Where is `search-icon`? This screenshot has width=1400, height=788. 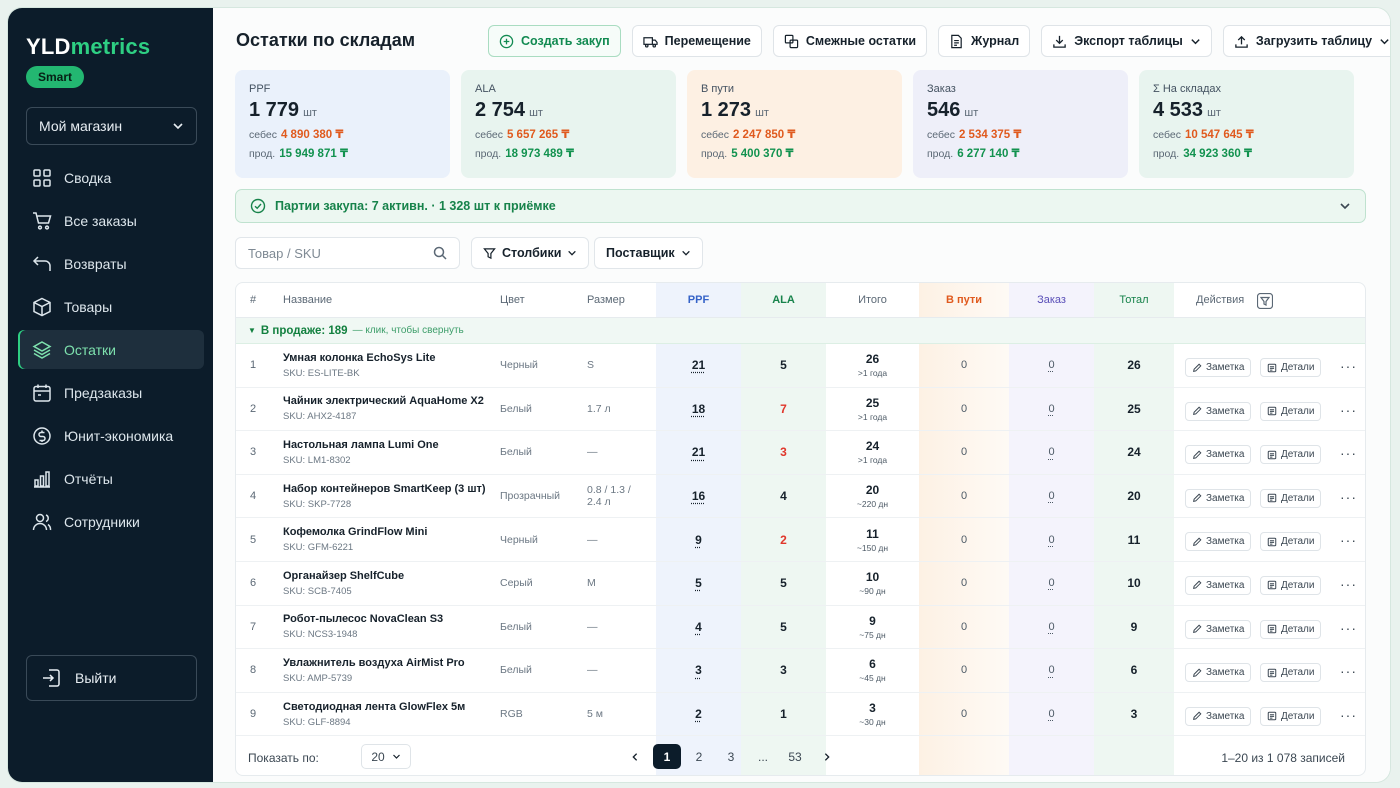
search-icon is located at coordinates (440, 253).